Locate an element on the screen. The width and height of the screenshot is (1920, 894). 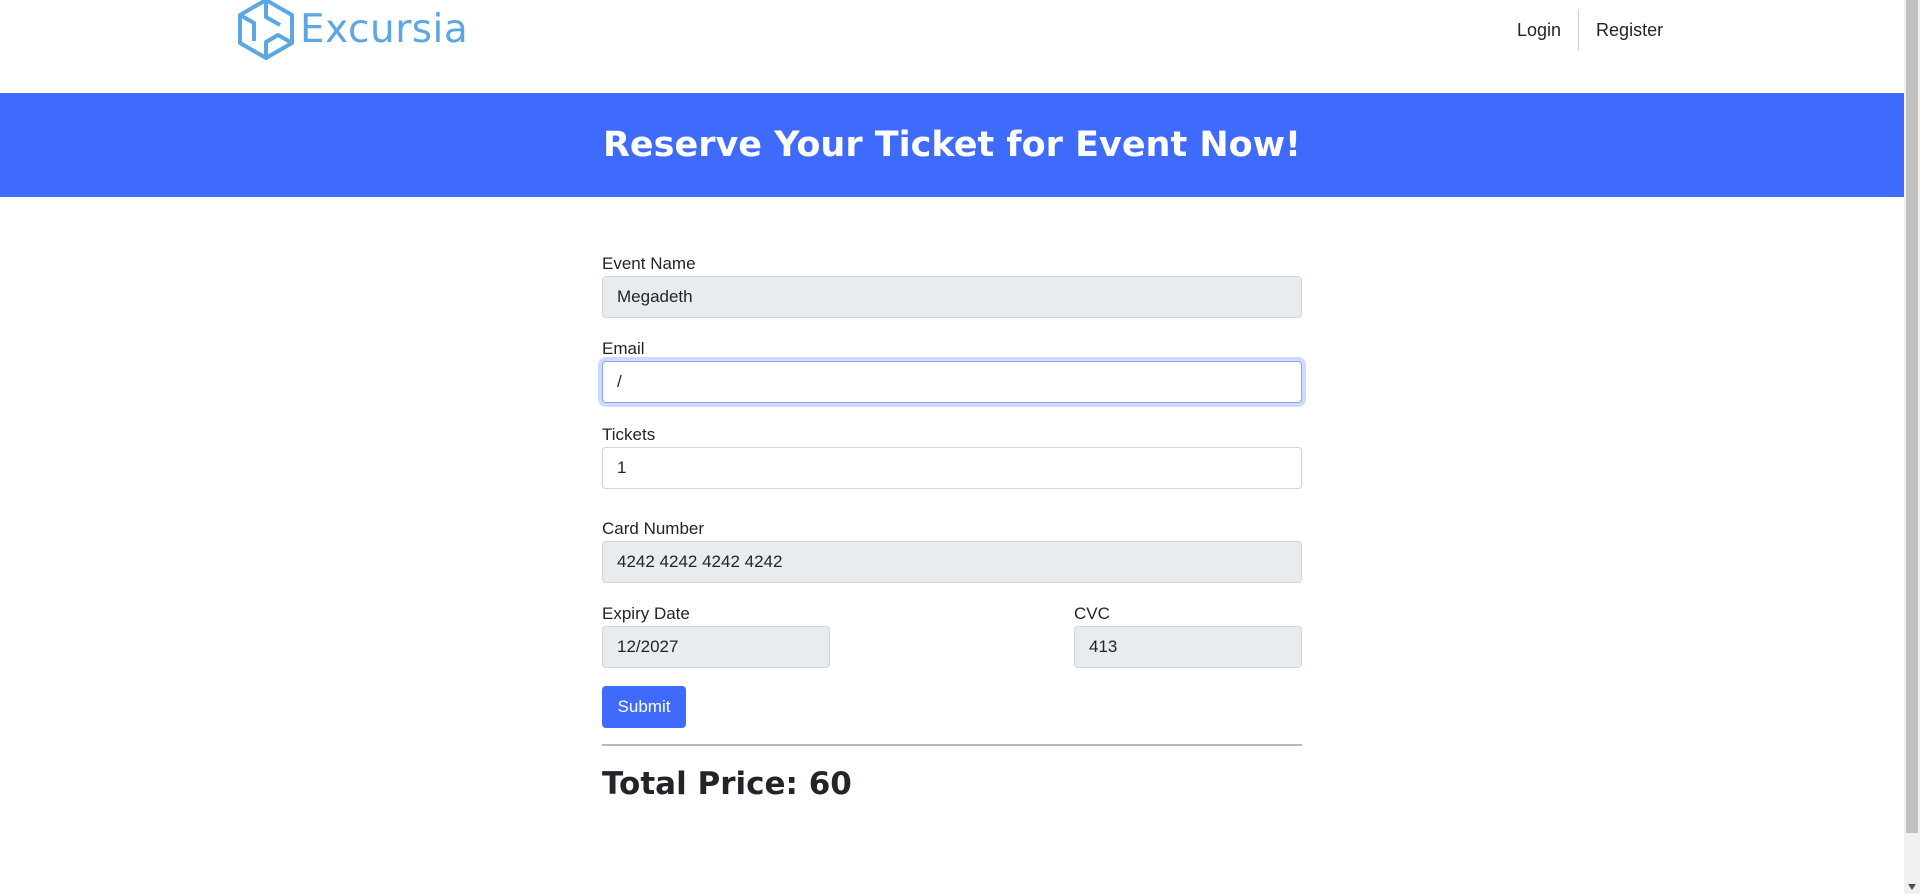
tickets-group: Tickets is located at coordinates (952, 456).